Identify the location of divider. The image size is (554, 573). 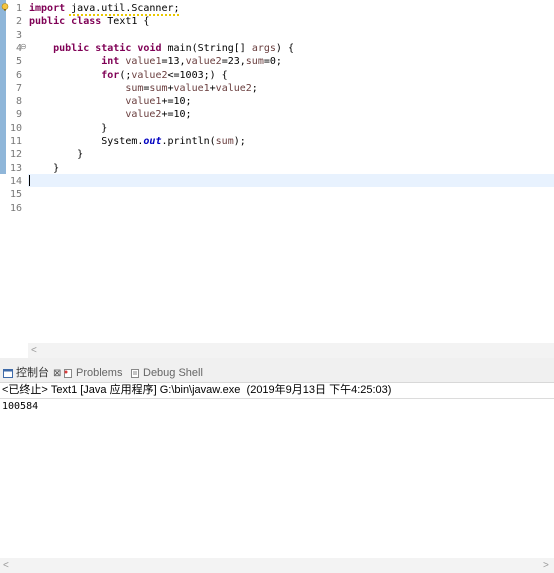
(277, 398).